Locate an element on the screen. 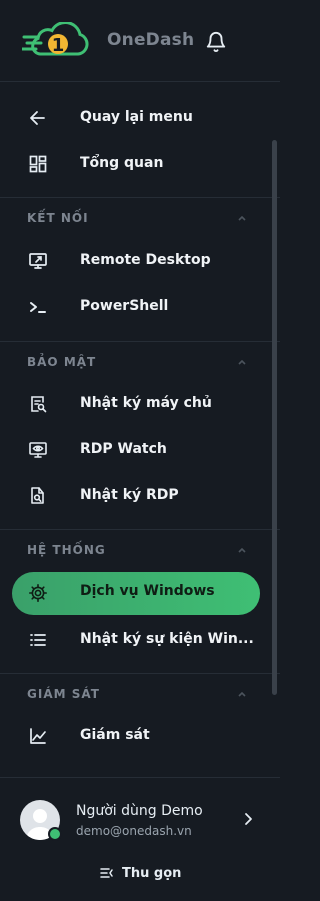 The image size is (320, 901). section-title: GIÁM SÁT is located at coordinates (63, 694).